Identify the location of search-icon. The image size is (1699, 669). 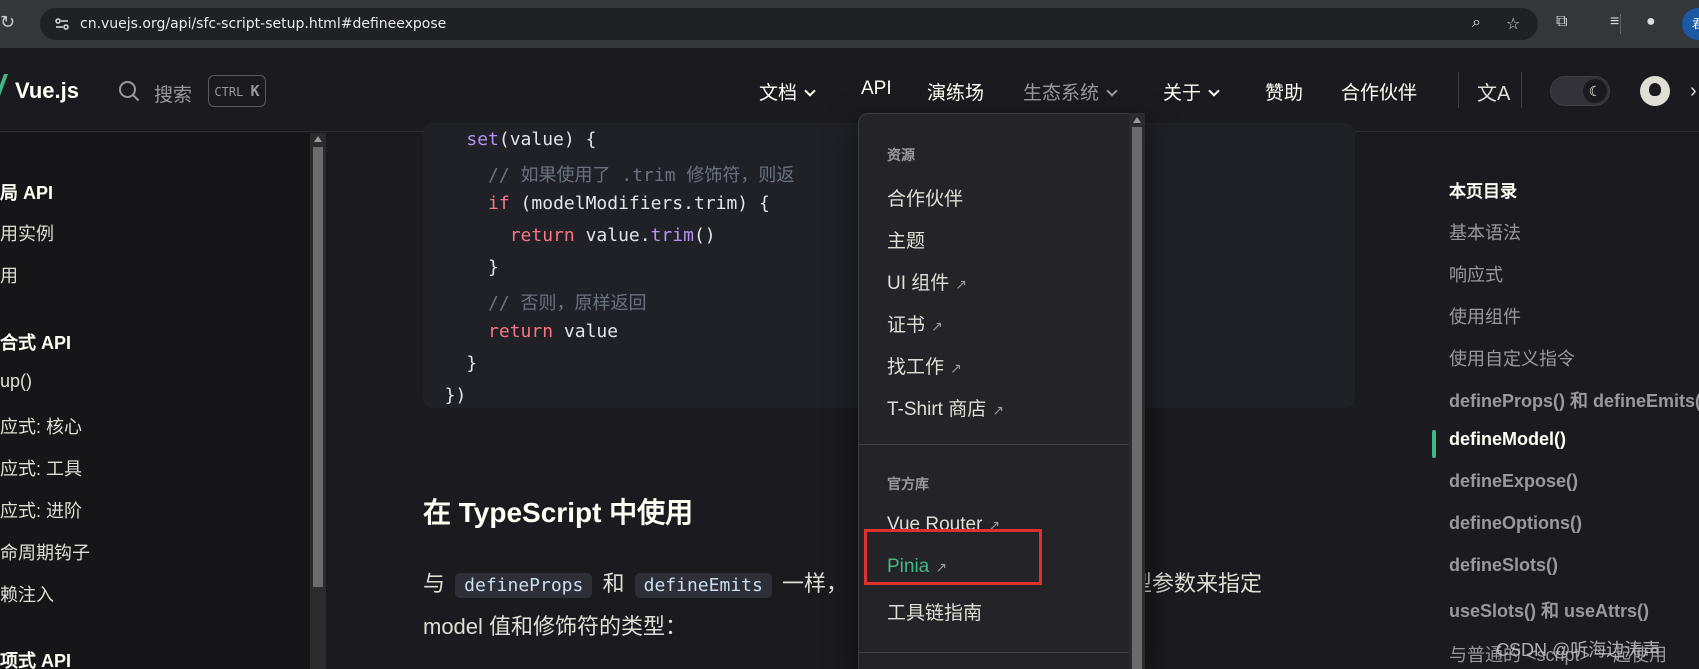
(129, 91).